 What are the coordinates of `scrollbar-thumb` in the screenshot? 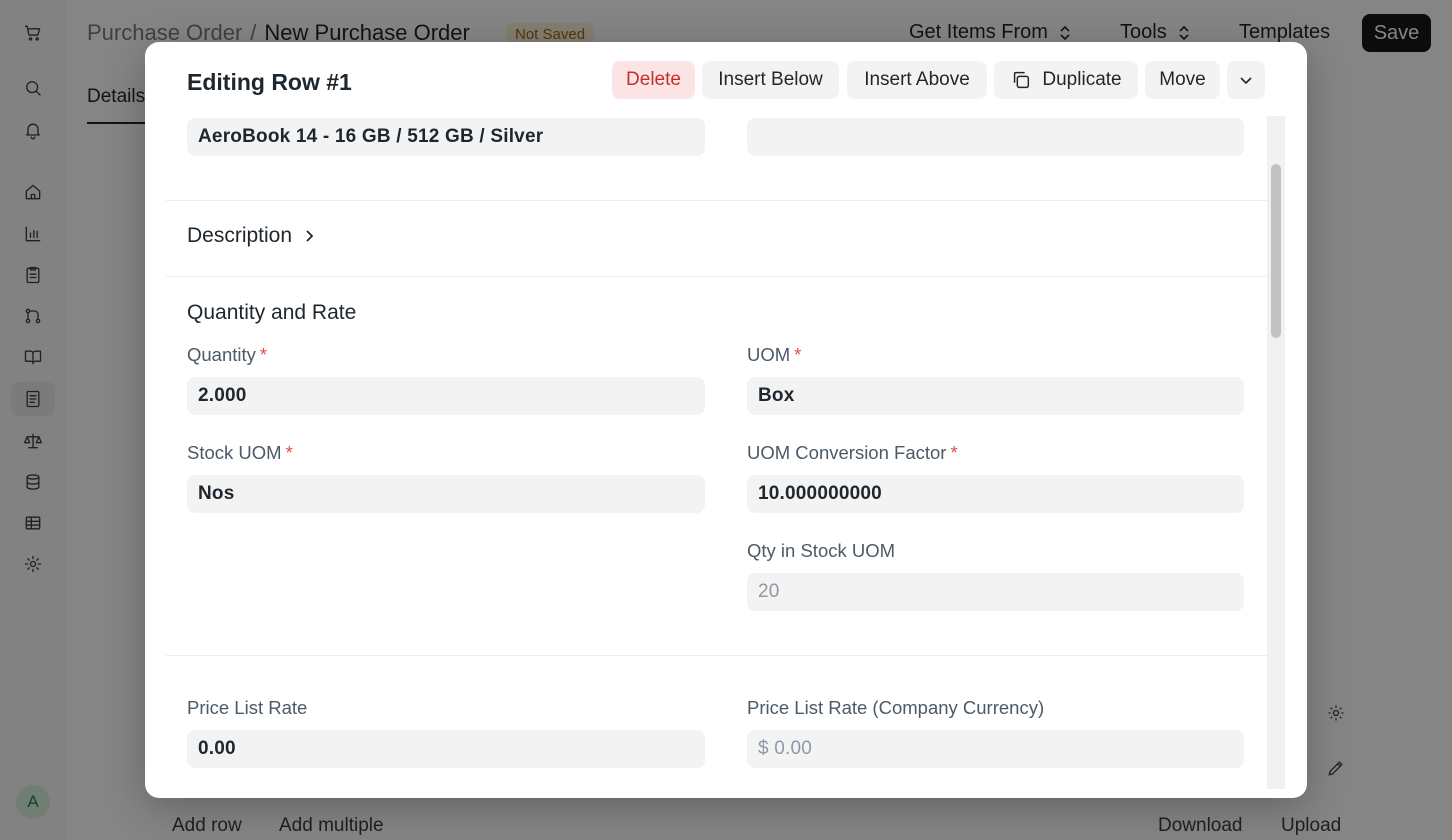 It's located at (1276, 251).